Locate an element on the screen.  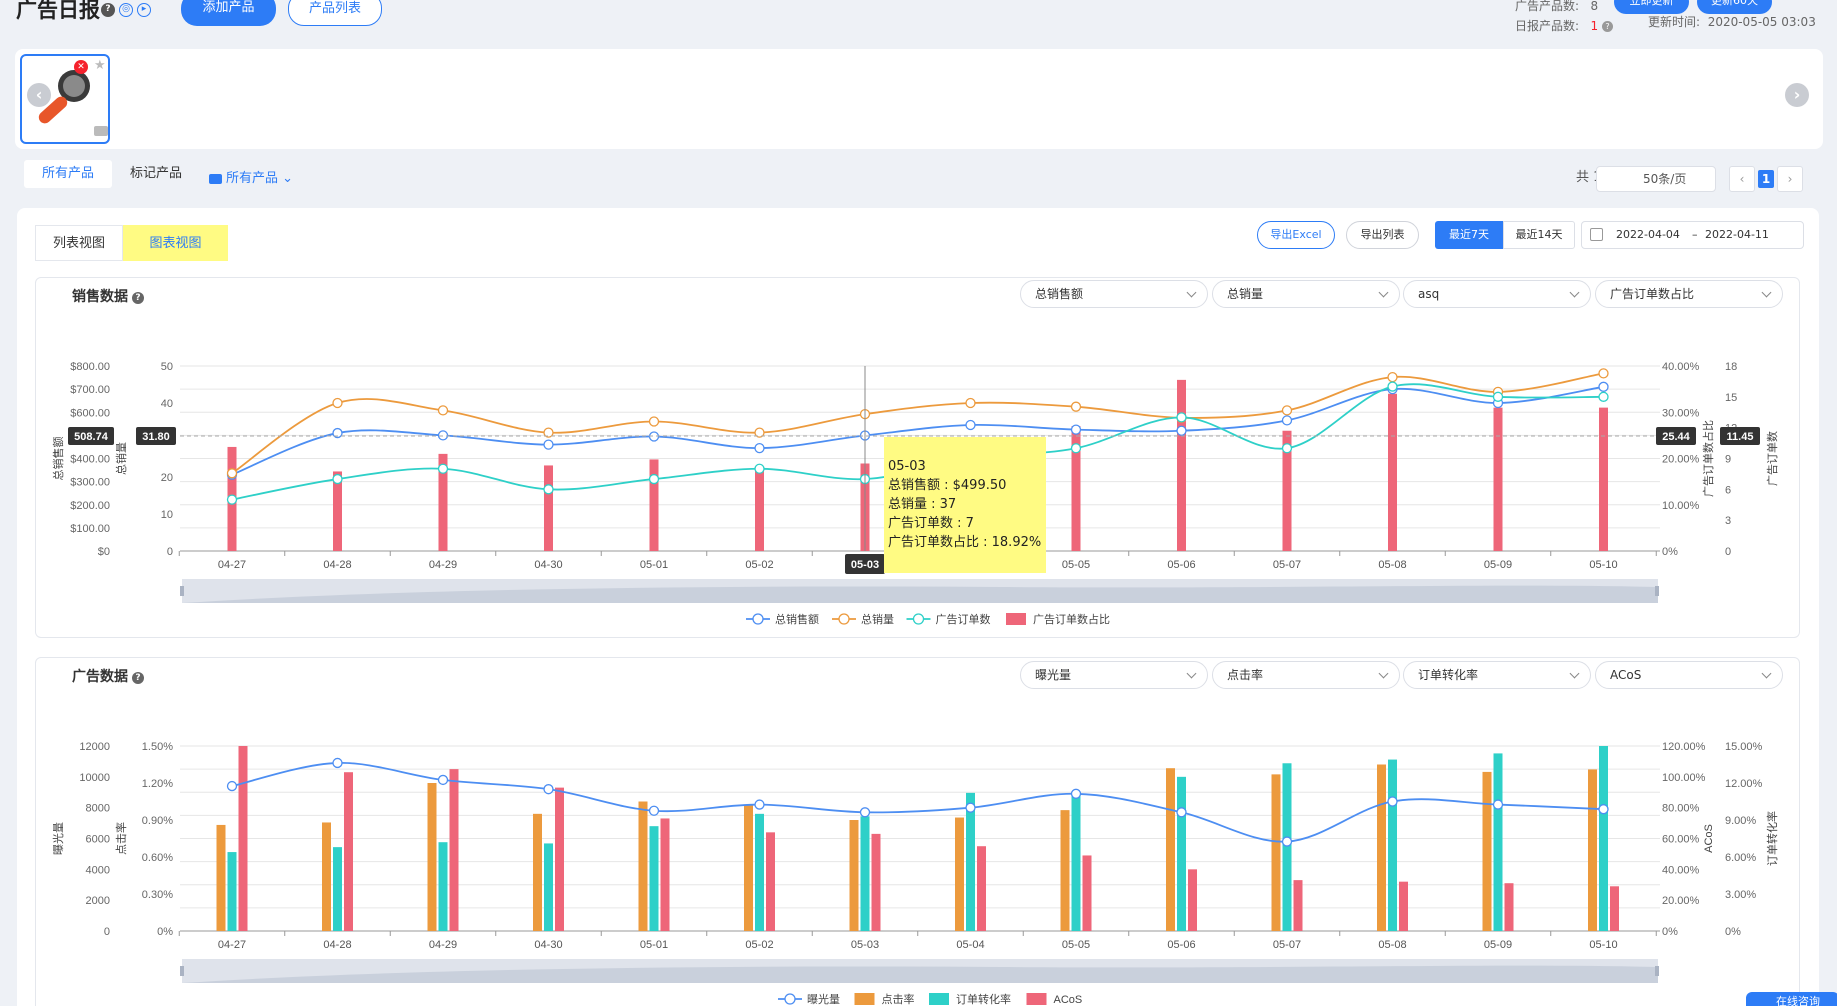
x-tick-label: 05-04 is located at coordinates (970, 945).